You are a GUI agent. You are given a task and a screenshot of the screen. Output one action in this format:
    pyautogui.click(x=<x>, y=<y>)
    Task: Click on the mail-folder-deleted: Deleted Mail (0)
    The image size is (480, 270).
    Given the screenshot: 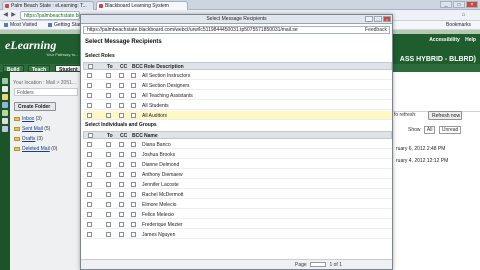 What is the action you would take?
    pyautogui.click(x=35, y=149)
    